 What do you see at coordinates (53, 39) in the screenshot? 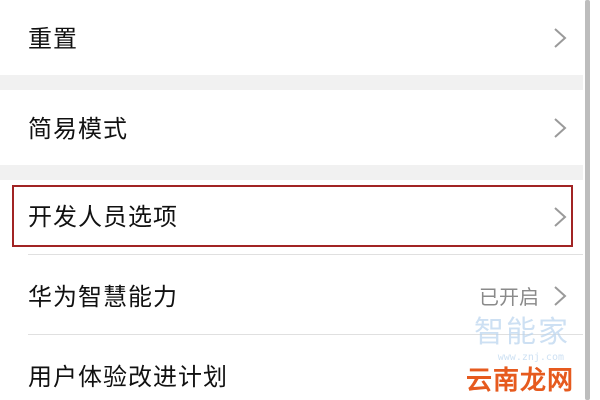
I see `settings-item-label: 重置` at bounding box center [53, 39].